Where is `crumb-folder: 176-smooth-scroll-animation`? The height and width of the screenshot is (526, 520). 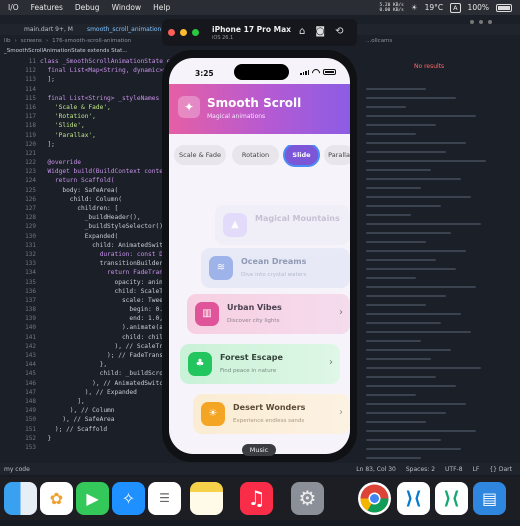 crumb-folder: 176-smooth-scroll-animation is located at coordinates (91, 41).